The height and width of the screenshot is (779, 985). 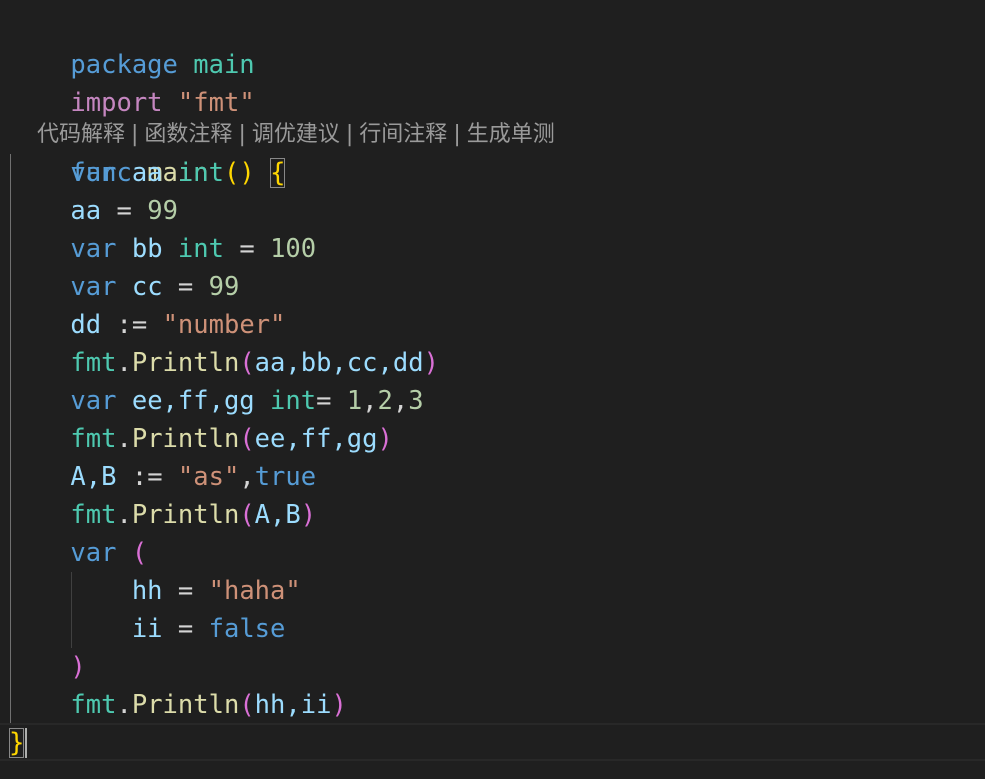 I want to click on identifier-list: ee,ff,gg, so click(x=193, y=401).